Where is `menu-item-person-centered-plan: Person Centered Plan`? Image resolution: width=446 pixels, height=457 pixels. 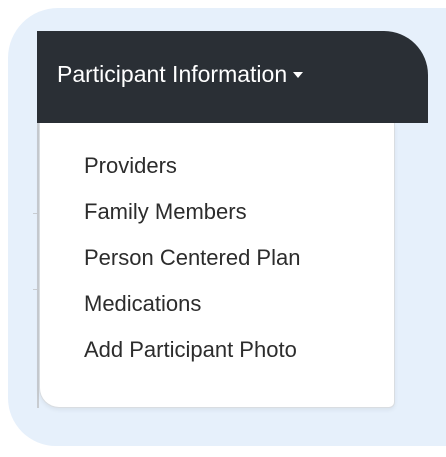
menu-item-person-centered-plan: Person Centered Plan is located at coordinates (217, 258).